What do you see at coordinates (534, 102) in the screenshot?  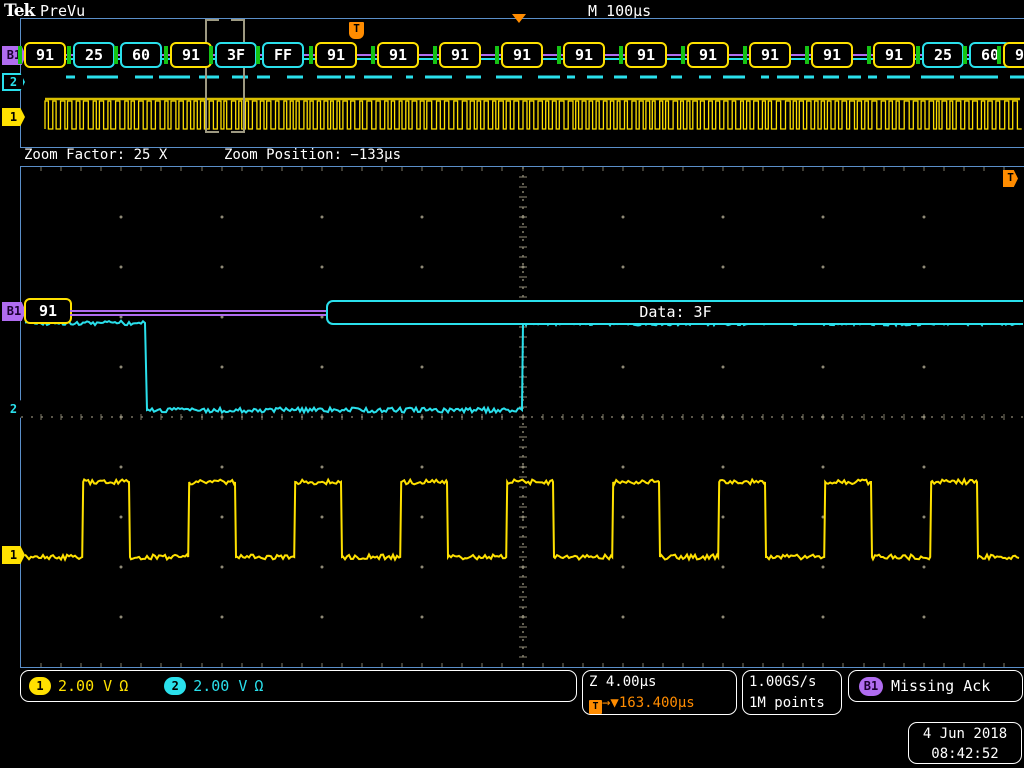 I see `overview-traces` at bounding box center [534, 102].